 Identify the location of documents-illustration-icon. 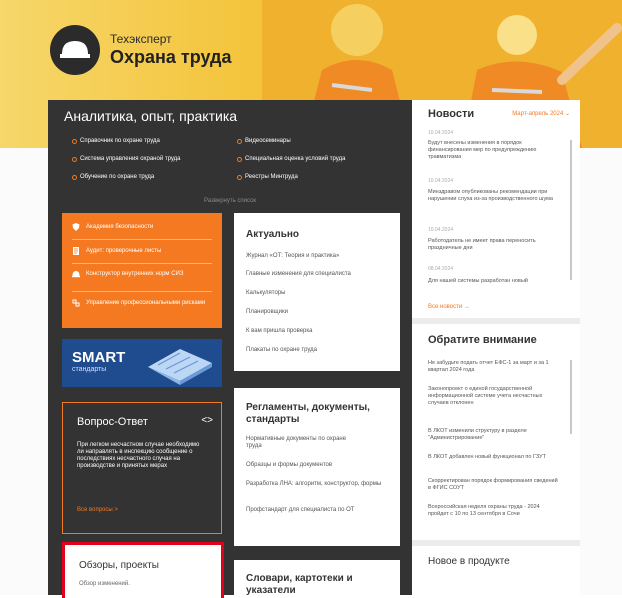
(180, 367).